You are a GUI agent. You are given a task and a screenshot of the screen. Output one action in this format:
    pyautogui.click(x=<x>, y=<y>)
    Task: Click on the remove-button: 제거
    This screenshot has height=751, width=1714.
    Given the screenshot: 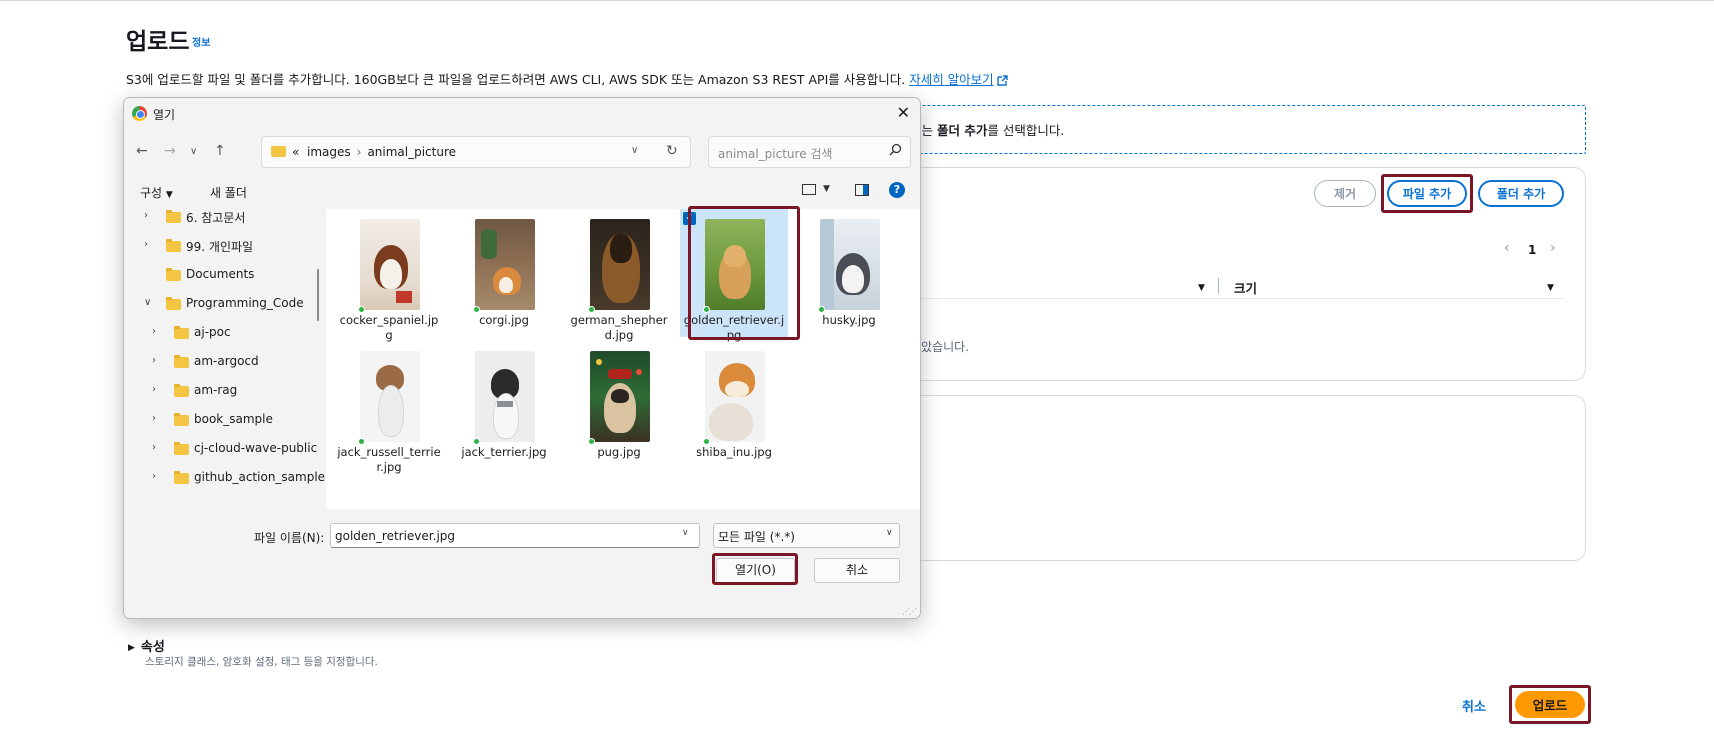 What is the action you would take?
    pyautogui.click(x=1345, y=193)
    